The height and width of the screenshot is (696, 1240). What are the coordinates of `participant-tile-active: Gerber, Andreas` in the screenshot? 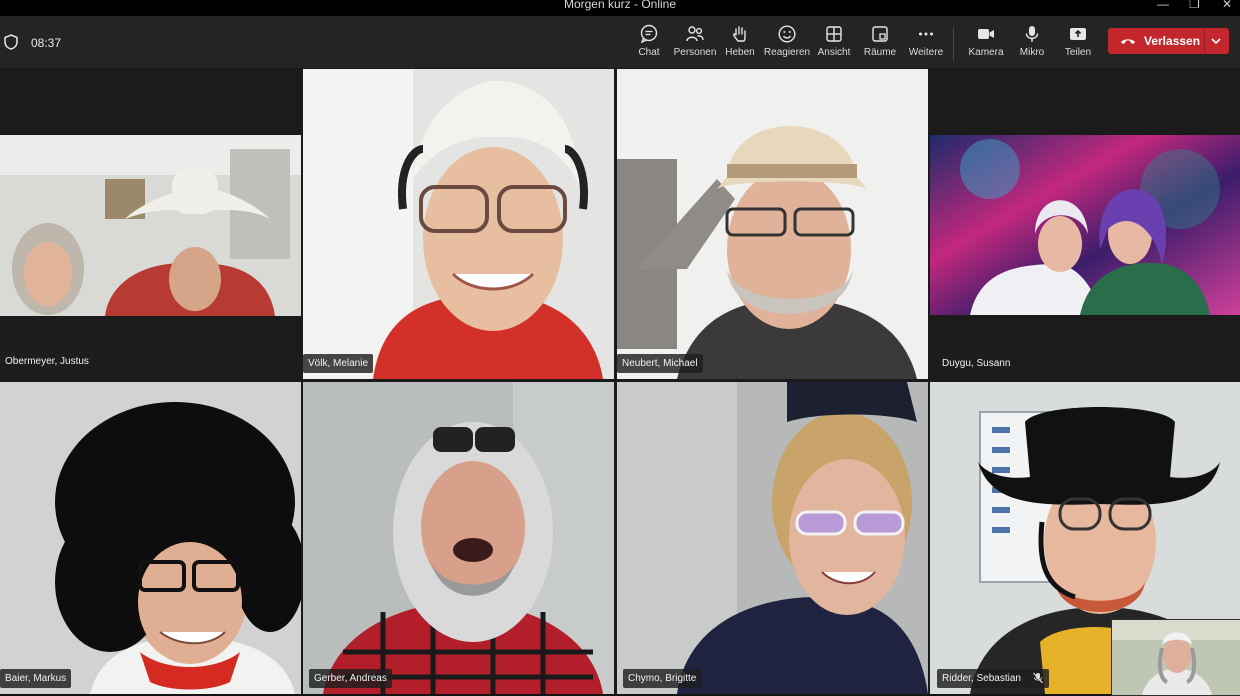 It's located at (458, 538).